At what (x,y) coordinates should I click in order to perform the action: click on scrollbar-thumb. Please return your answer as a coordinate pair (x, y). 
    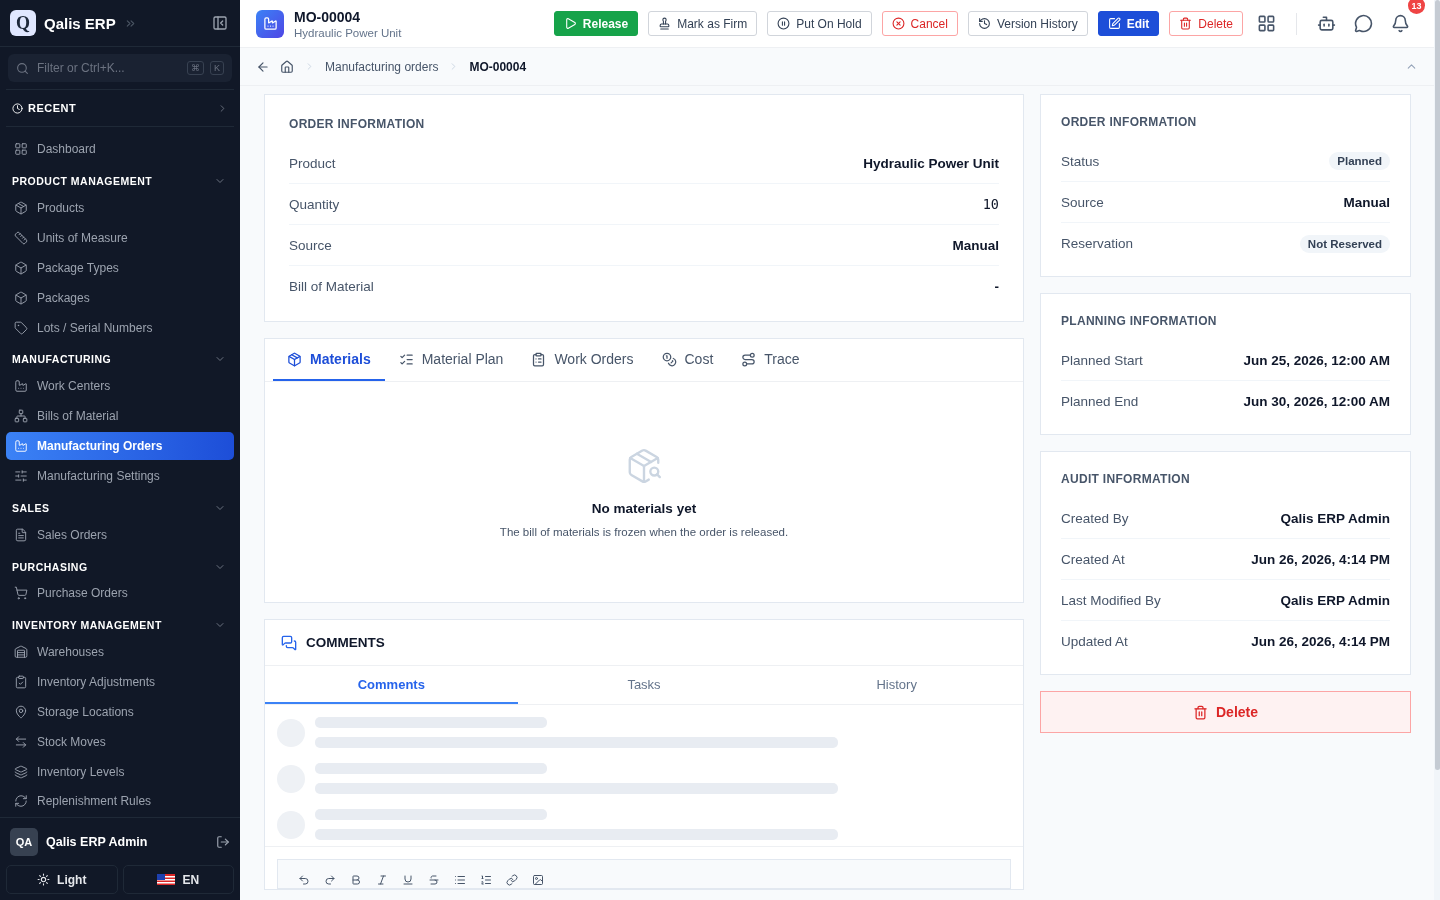
    Looking at the image, I should click on (1437, 385).